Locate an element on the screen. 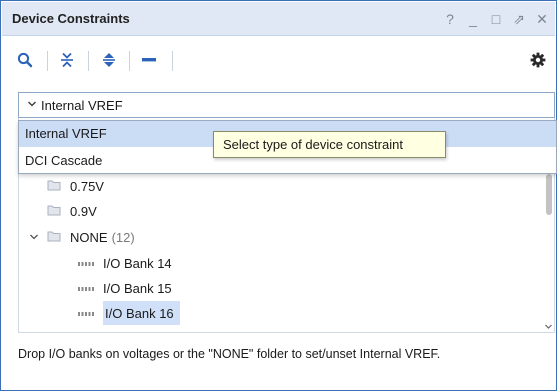  expand-all-icon is located at coordinates (109, 60).